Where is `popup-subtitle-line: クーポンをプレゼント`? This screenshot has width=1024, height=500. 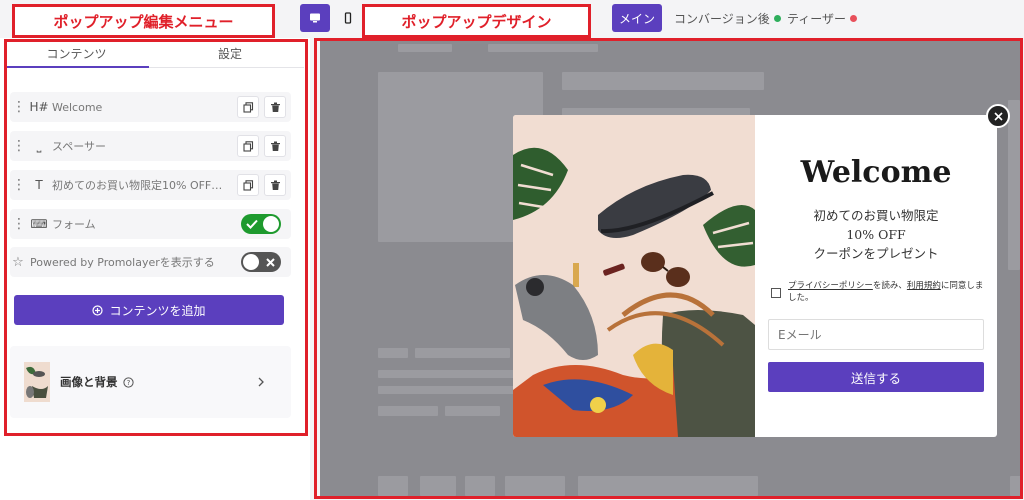
popup-subtitle-line: クーポンをプレゼント is located at coordinates (876, 253).